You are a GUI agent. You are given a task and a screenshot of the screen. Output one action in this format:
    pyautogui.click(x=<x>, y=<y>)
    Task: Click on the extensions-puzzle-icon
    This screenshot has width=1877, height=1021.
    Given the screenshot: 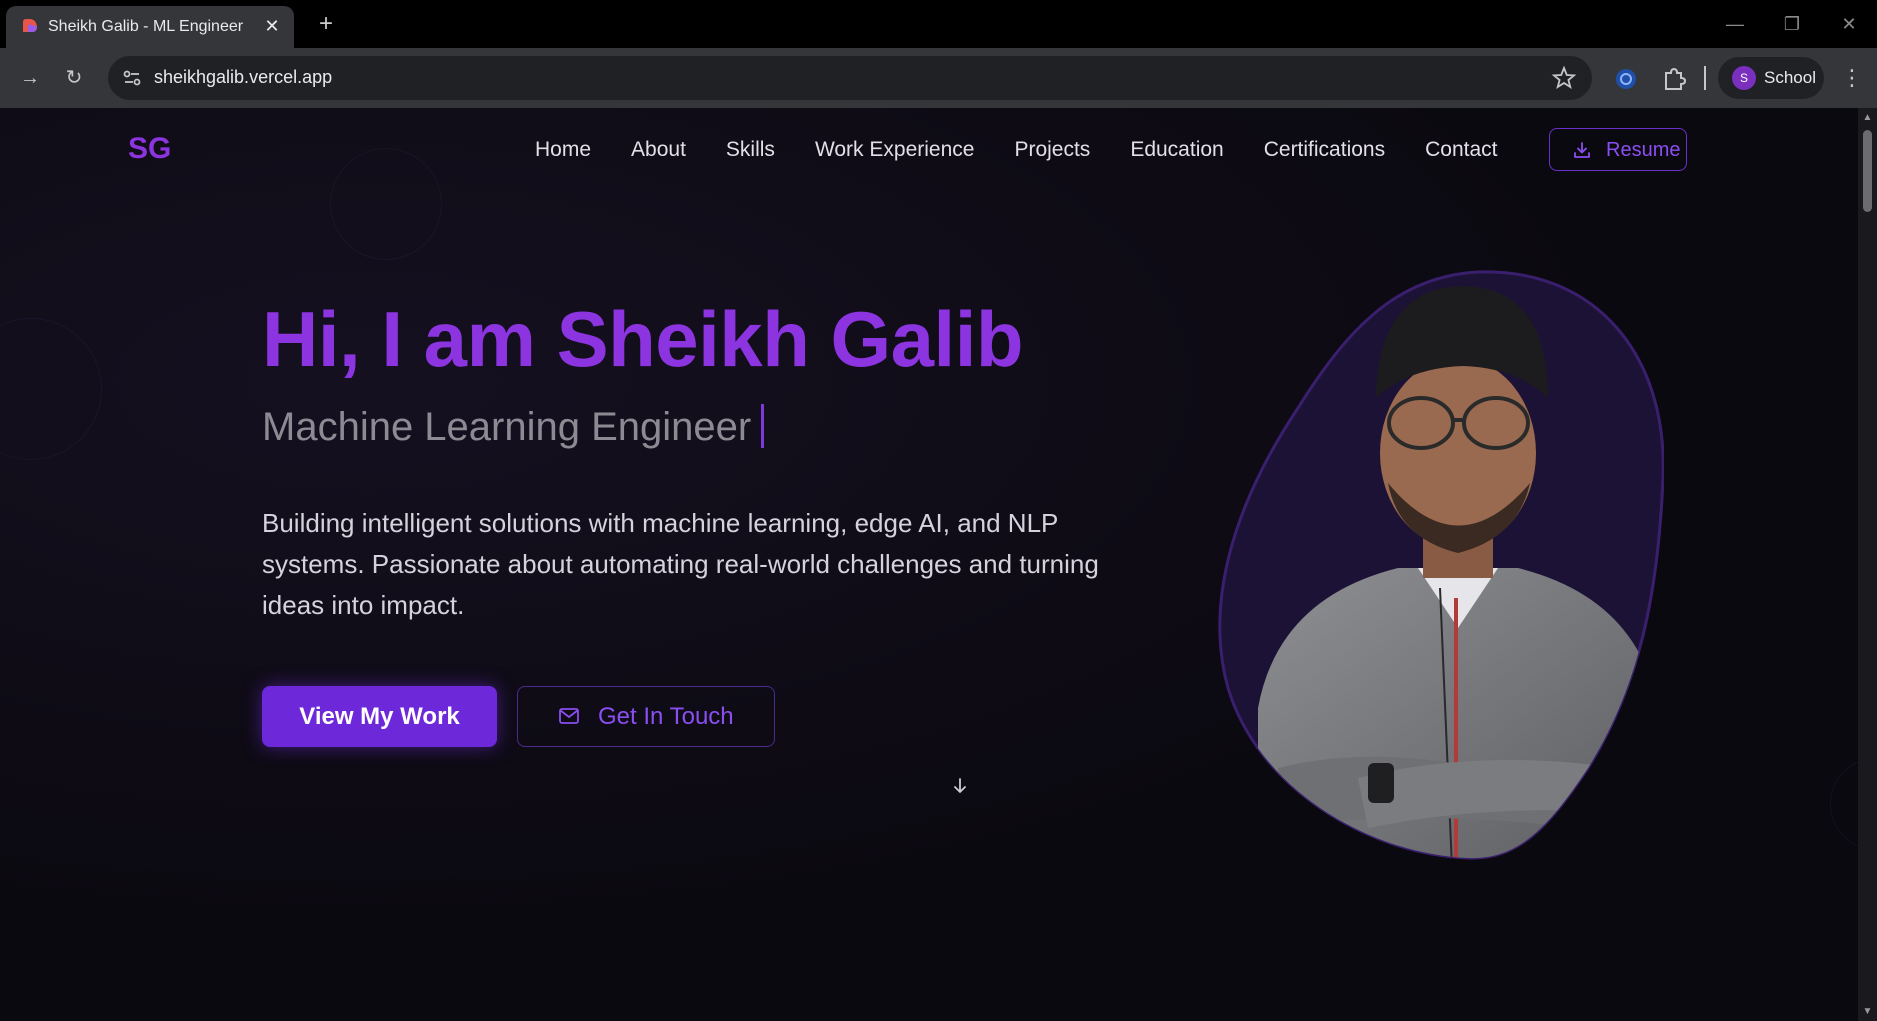 What is the action you would take?
    pyautogui.click(x=1674, y=79)
    